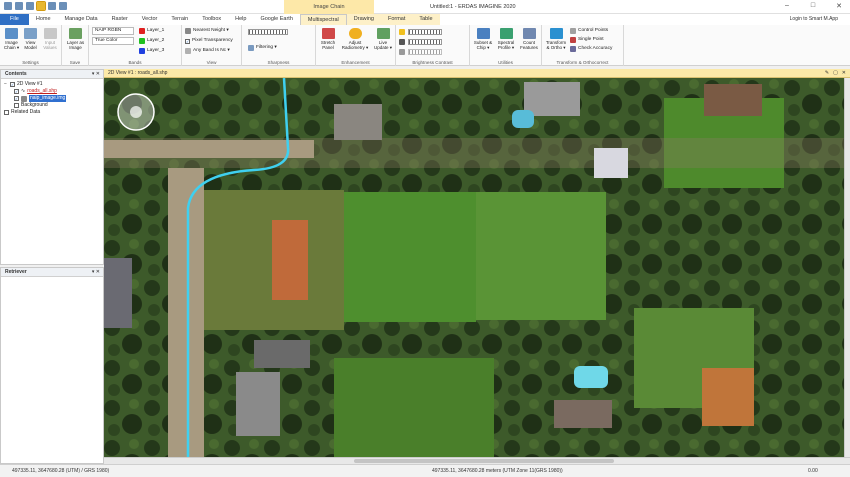 Image resolution: width=850 pixels, height=477 pixels. Describe the element at coordinates (6, 112) in the screenshot. I see `related-checkbox` at that location.